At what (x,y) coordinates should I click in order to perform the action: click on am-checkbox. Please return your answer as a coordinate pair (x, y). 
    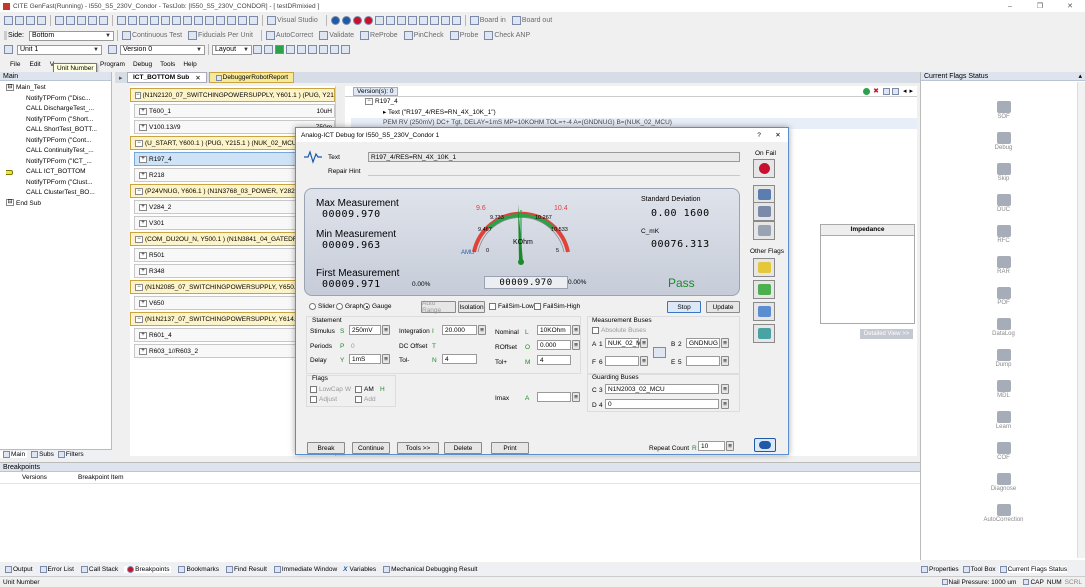
    Looking at the image, I should click on (358, 389).